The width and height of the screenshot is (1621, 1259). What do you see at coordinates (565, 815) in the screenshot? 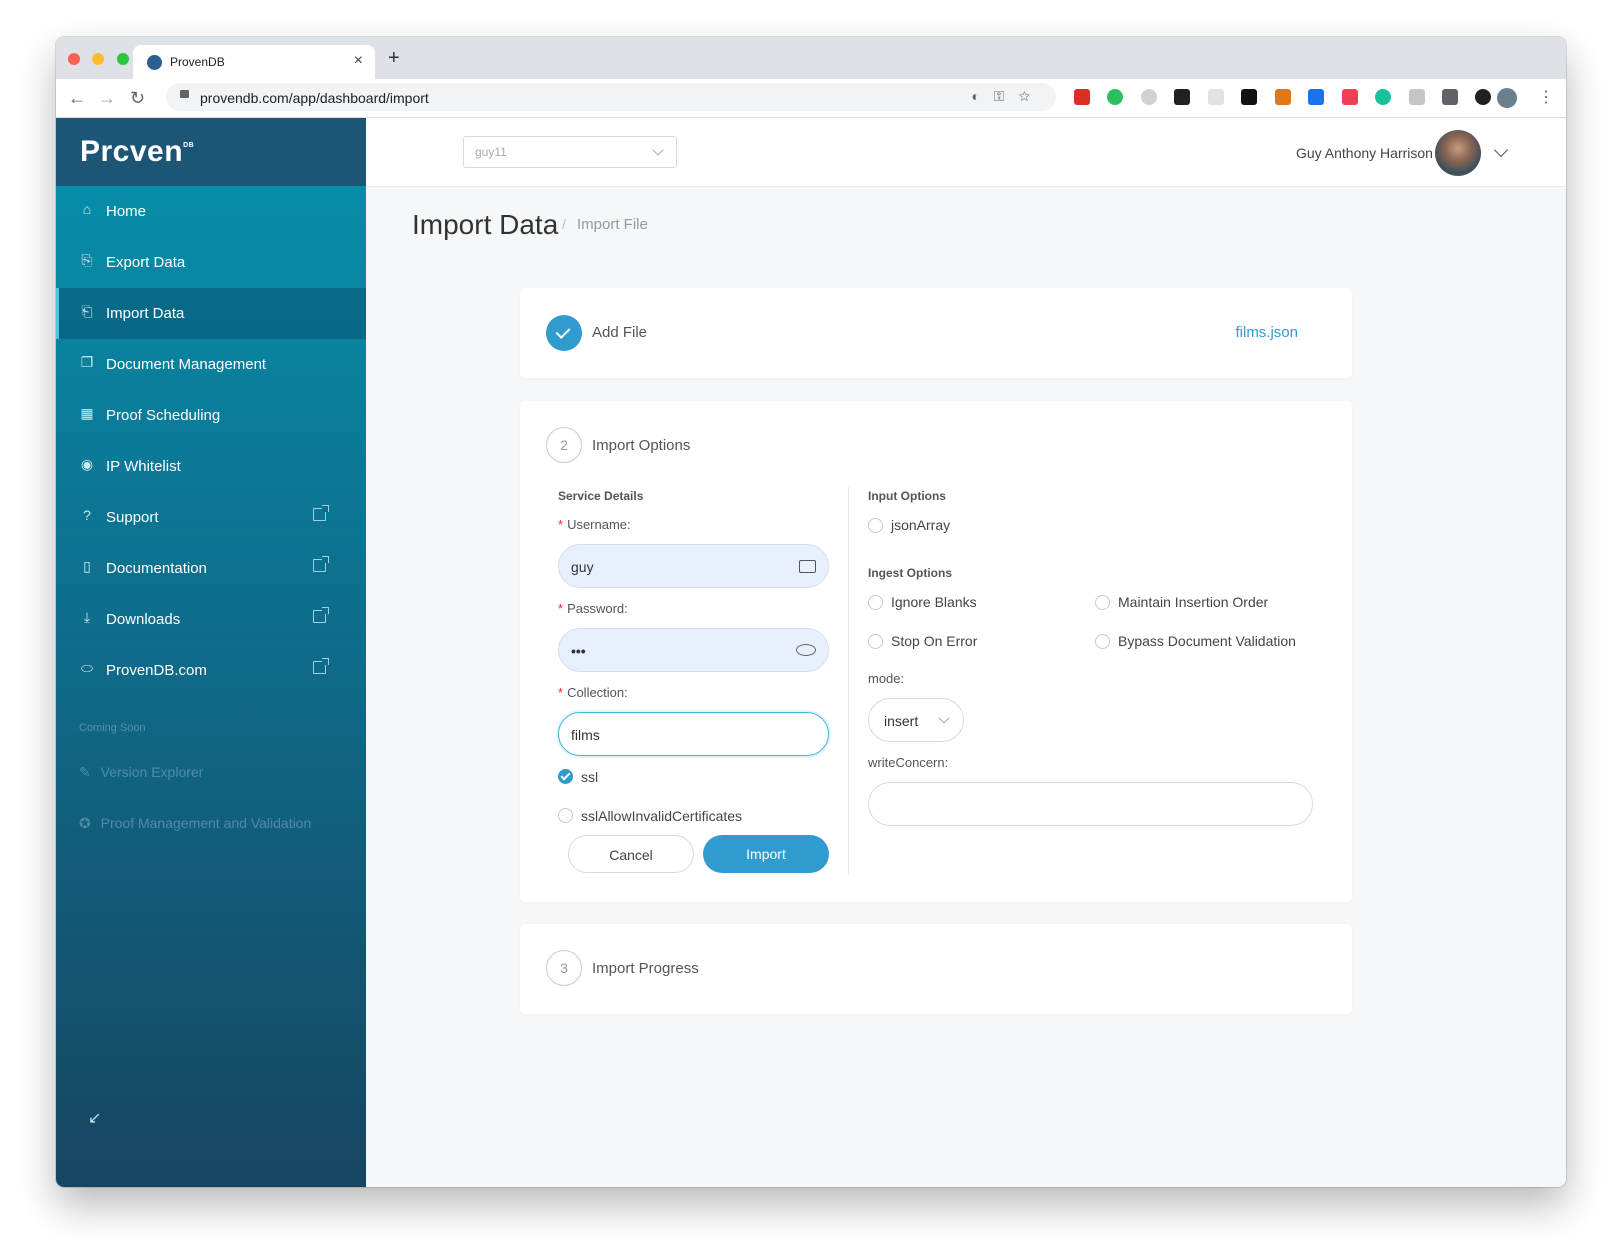
I see `ssl-allow-invalid-checkbox` at bounding box center [565, 815].